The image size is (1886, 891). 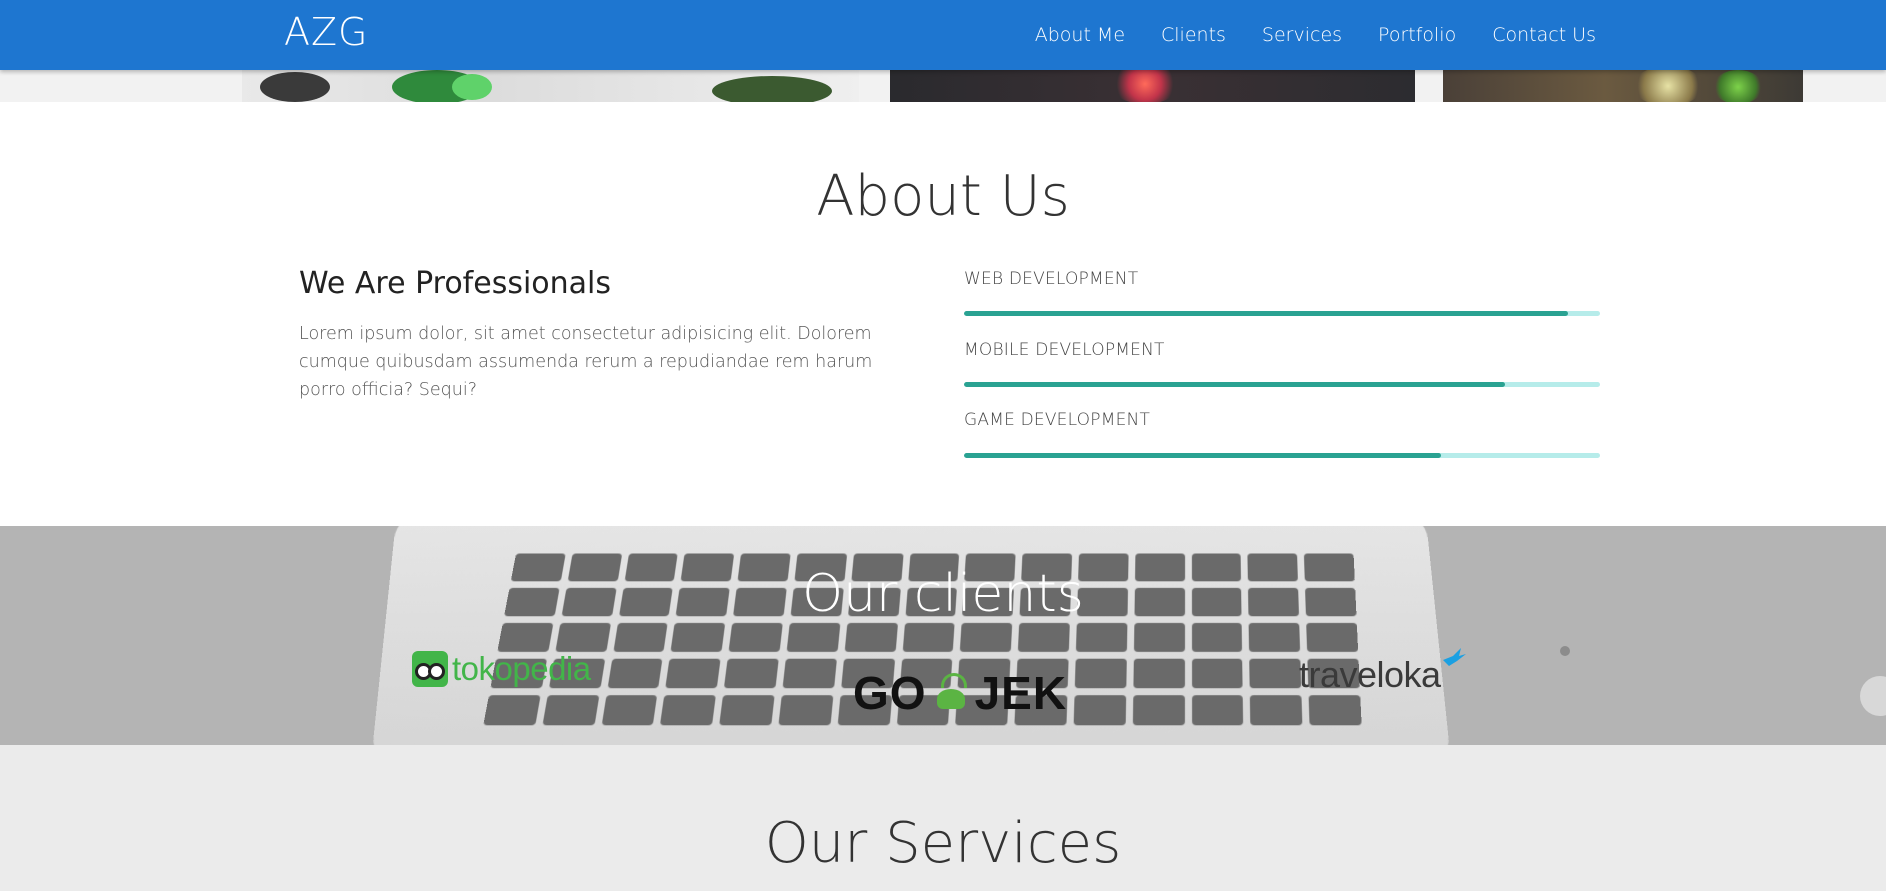 I want to click on plant-leaves-dark, so click(x=772, y=89).